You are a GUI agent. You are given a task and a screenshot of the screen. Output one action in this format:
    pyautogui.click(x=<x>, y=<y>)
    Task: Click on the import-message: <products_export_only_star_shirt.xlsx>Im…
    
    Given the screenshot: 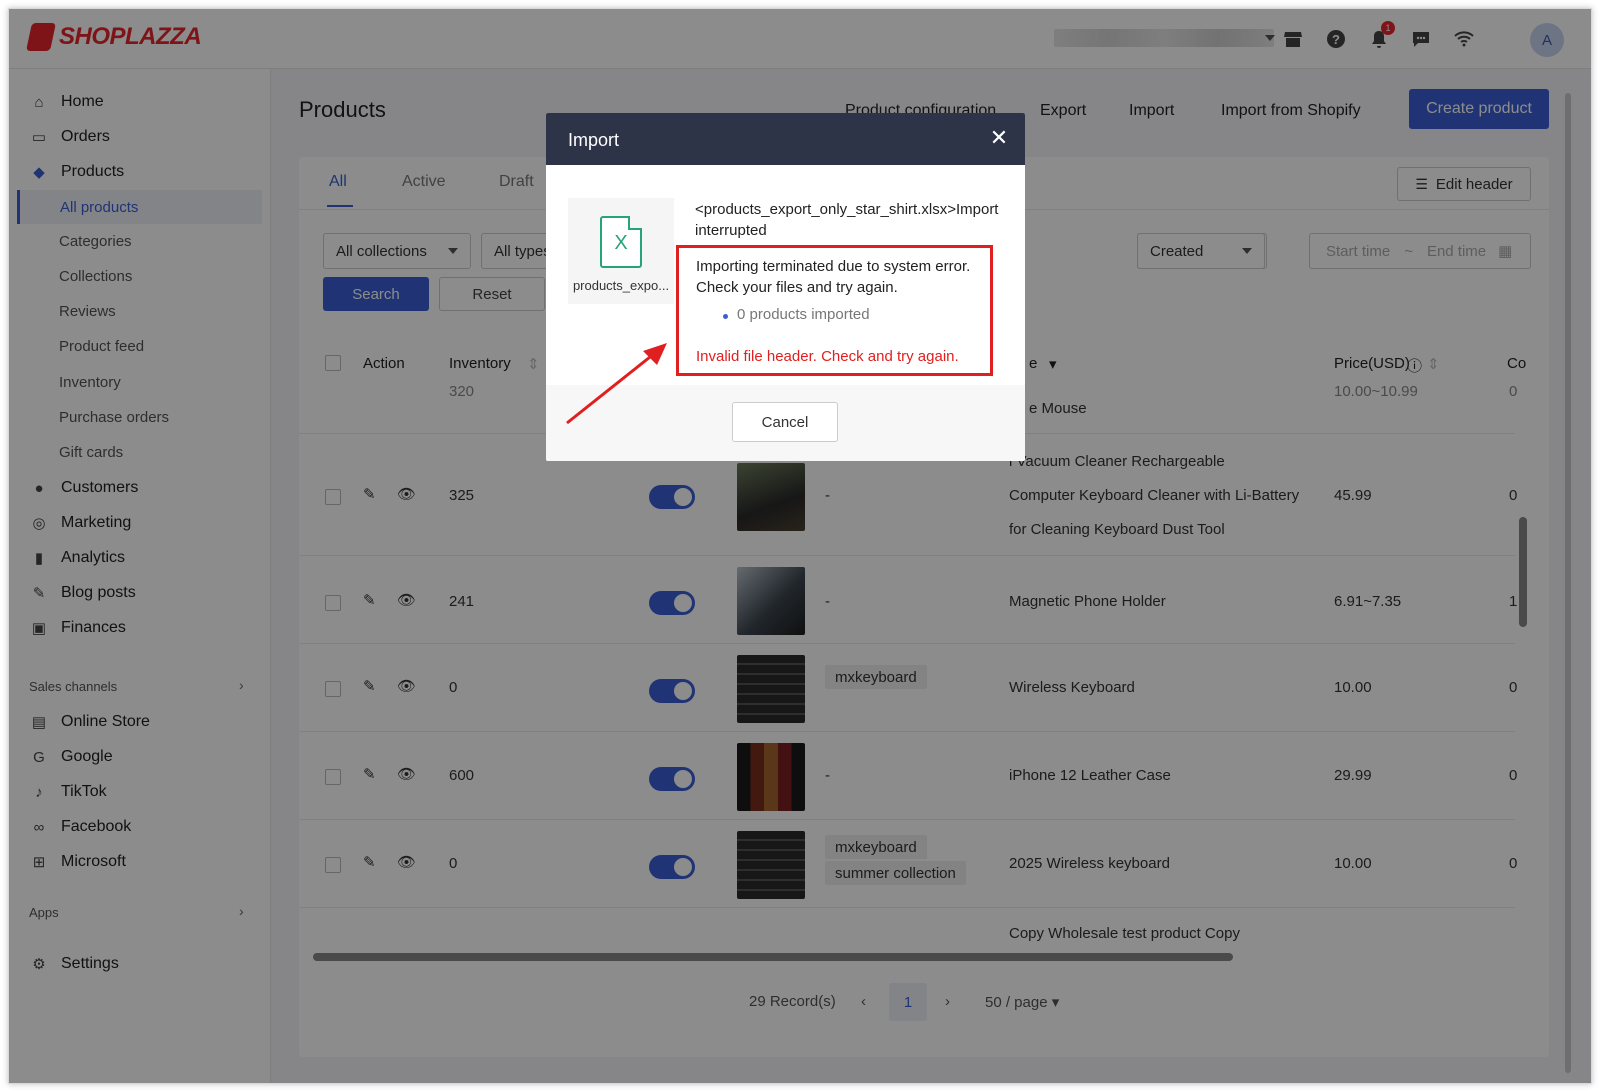 What is the action you would take?
    pyautogui.click(x=847, y=220)
    